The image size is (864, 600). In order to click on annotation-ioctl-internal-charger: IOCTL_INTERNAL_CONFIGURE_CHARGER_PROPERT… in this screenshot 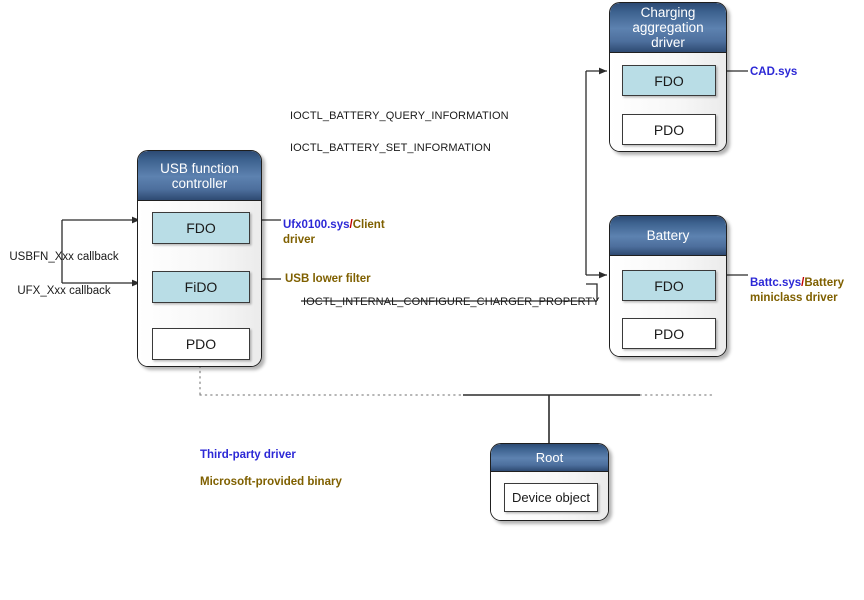, I will do `click(451, 302)`.